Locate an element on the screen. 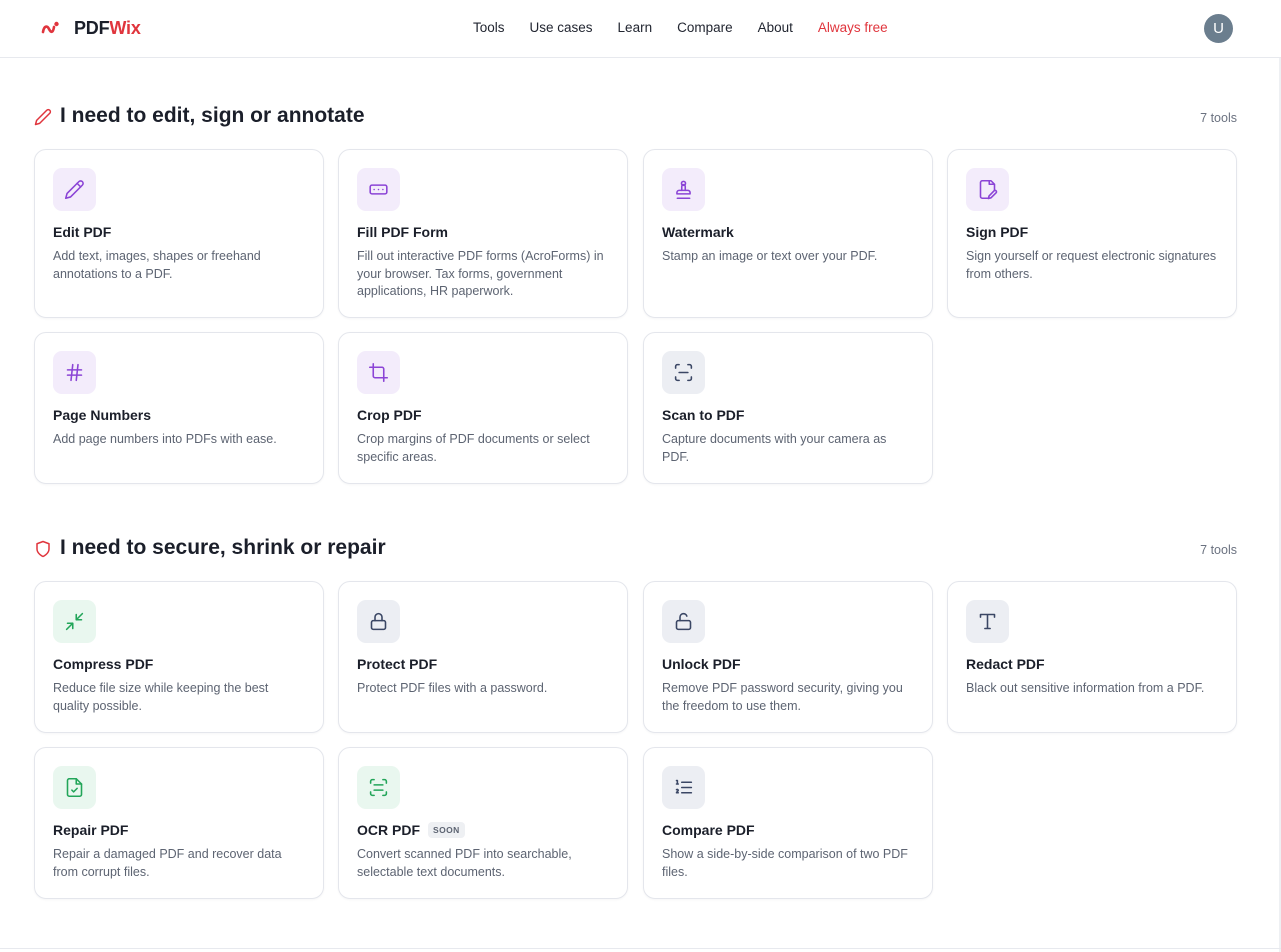 This screenshot has width=1281, height=952. card-title: Compare PDF is located at coordinates (788, 830).